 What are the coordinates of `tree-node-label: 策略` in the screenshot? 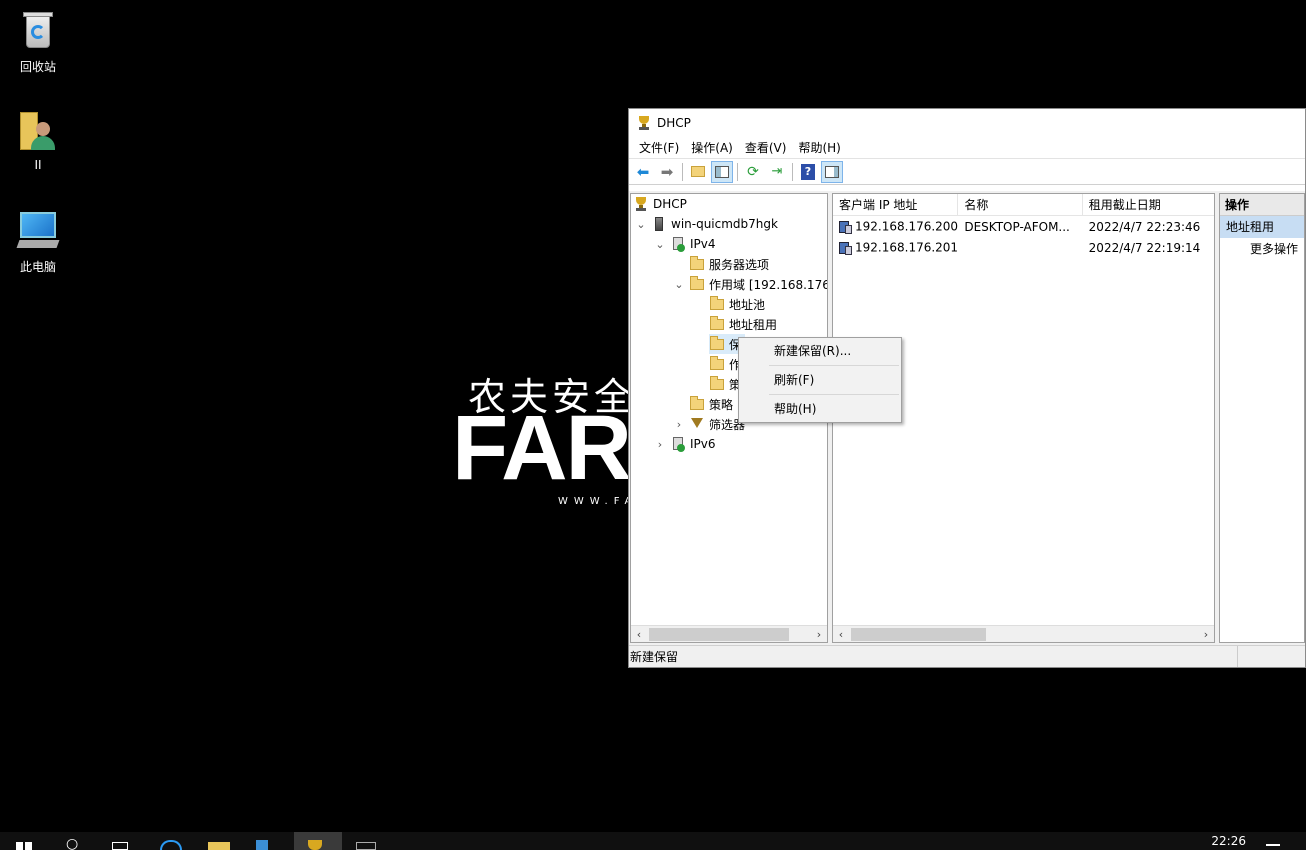 It's located at (721, 404).